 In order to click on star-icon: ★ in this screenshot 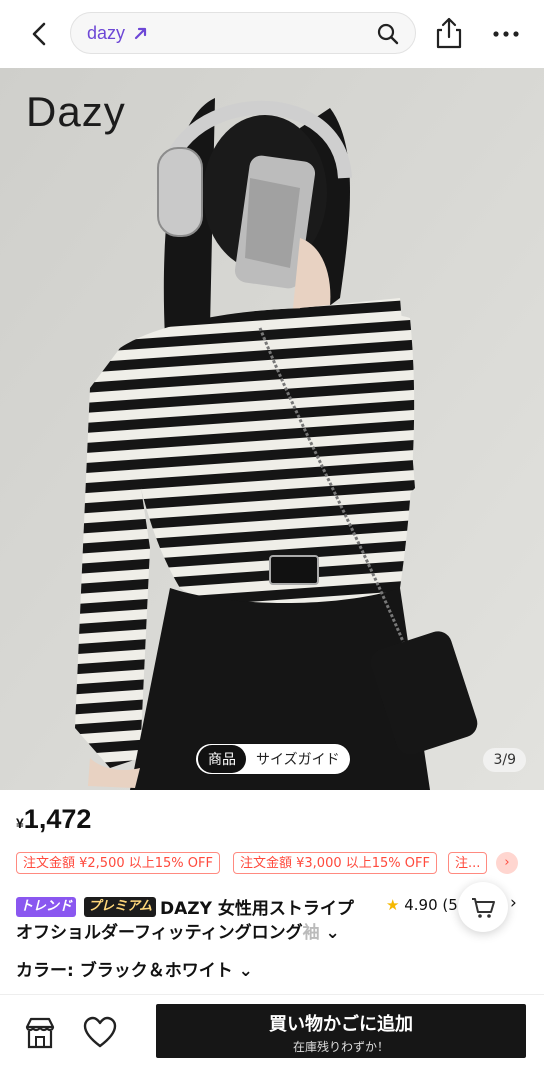, I will do `click(393, 905)`.